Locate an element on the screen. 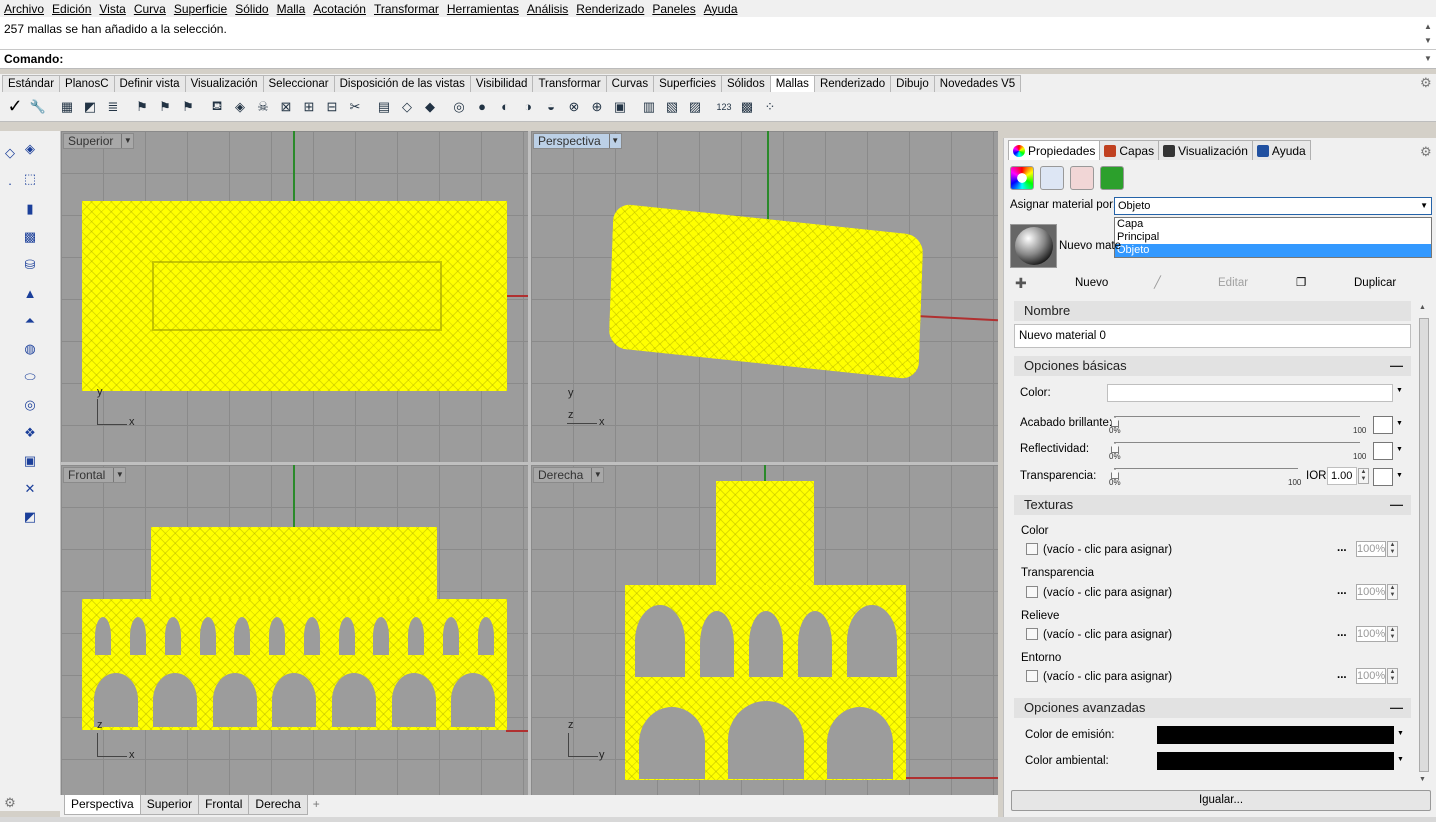  wrench-icon: 🔧 is located at coordinates (38, 107).